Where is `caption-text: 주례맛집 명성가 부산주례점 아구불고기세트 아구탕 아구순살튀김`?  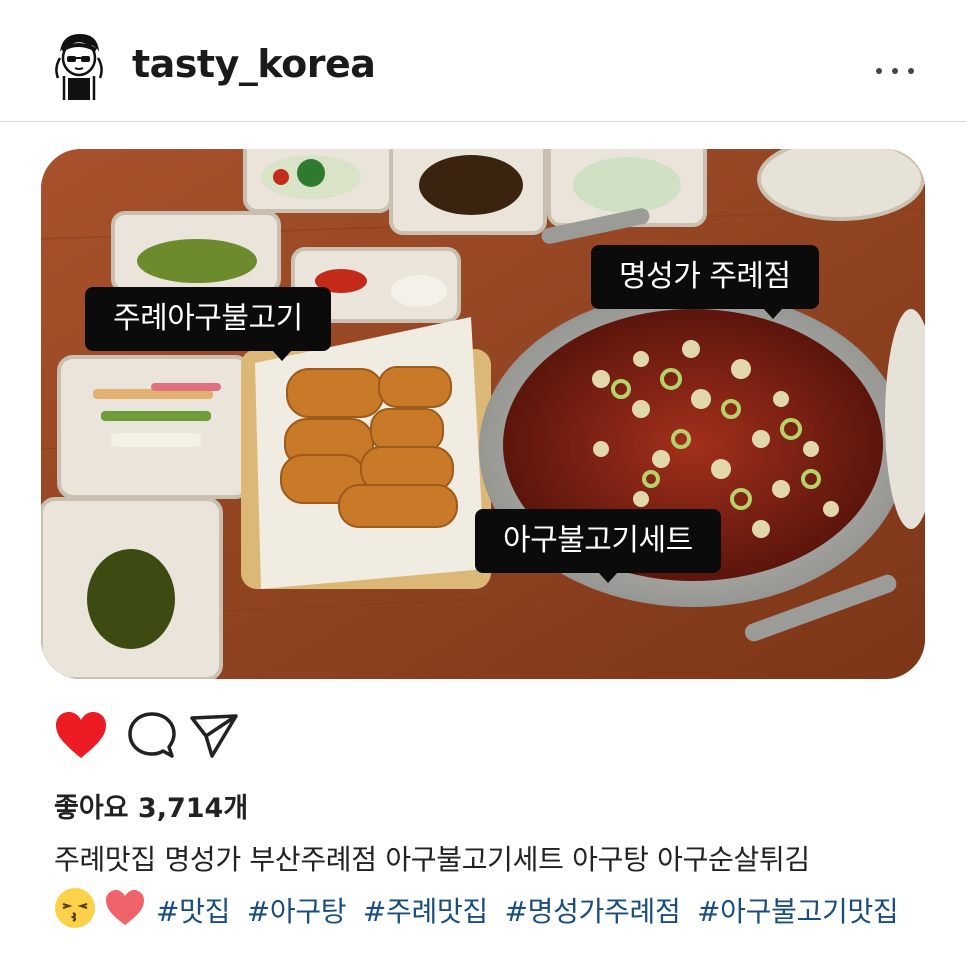
caption-text: 주례맛집 명성가 부산주례점 아구불고기세트 아구탕 아구순살튀김 is located at coordinates (432, 859).